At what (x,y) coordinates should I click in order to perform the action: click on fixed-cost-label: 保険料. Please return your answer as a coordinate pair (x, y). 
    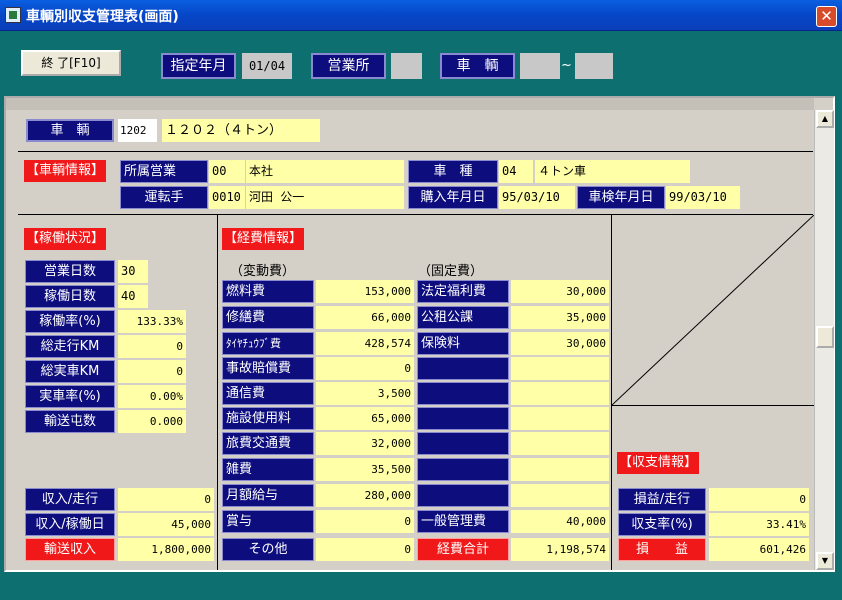
    Looking at the image, I should click on (463, 343).